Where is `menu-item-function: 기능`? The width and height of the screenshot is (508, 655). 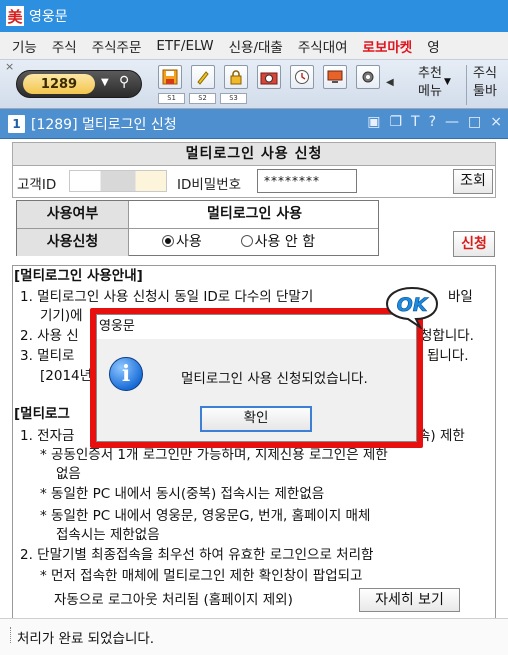 menu-item-function: 기능 is located at coordinates (24, 46).